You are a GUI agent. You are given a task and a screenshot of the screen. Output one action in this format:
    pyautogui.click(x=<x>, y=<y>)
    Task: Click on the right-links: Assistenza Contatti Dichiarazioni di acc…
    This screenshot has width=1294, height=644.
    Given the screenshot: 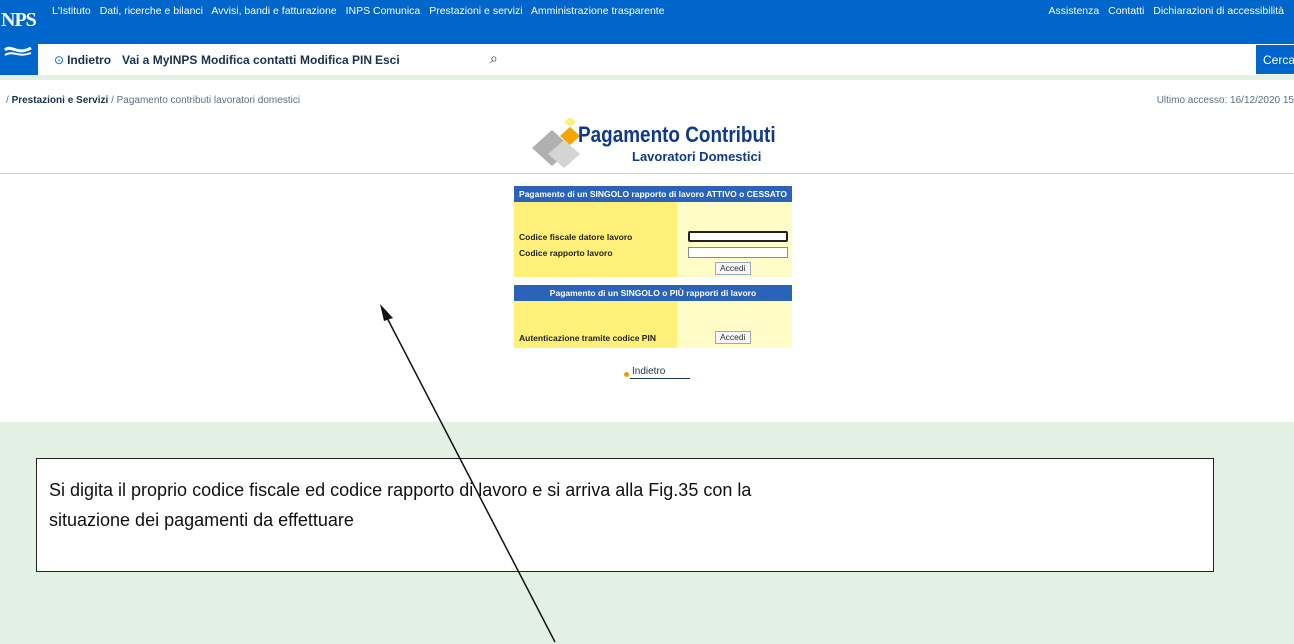 What is the action you would take?
    pyautogui.click(x=1163, y=11)
    